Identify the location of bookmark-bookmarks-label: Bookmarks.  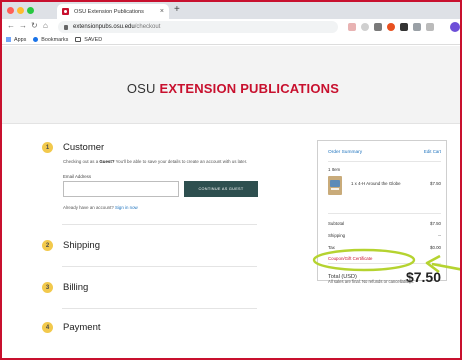
(55, 39).